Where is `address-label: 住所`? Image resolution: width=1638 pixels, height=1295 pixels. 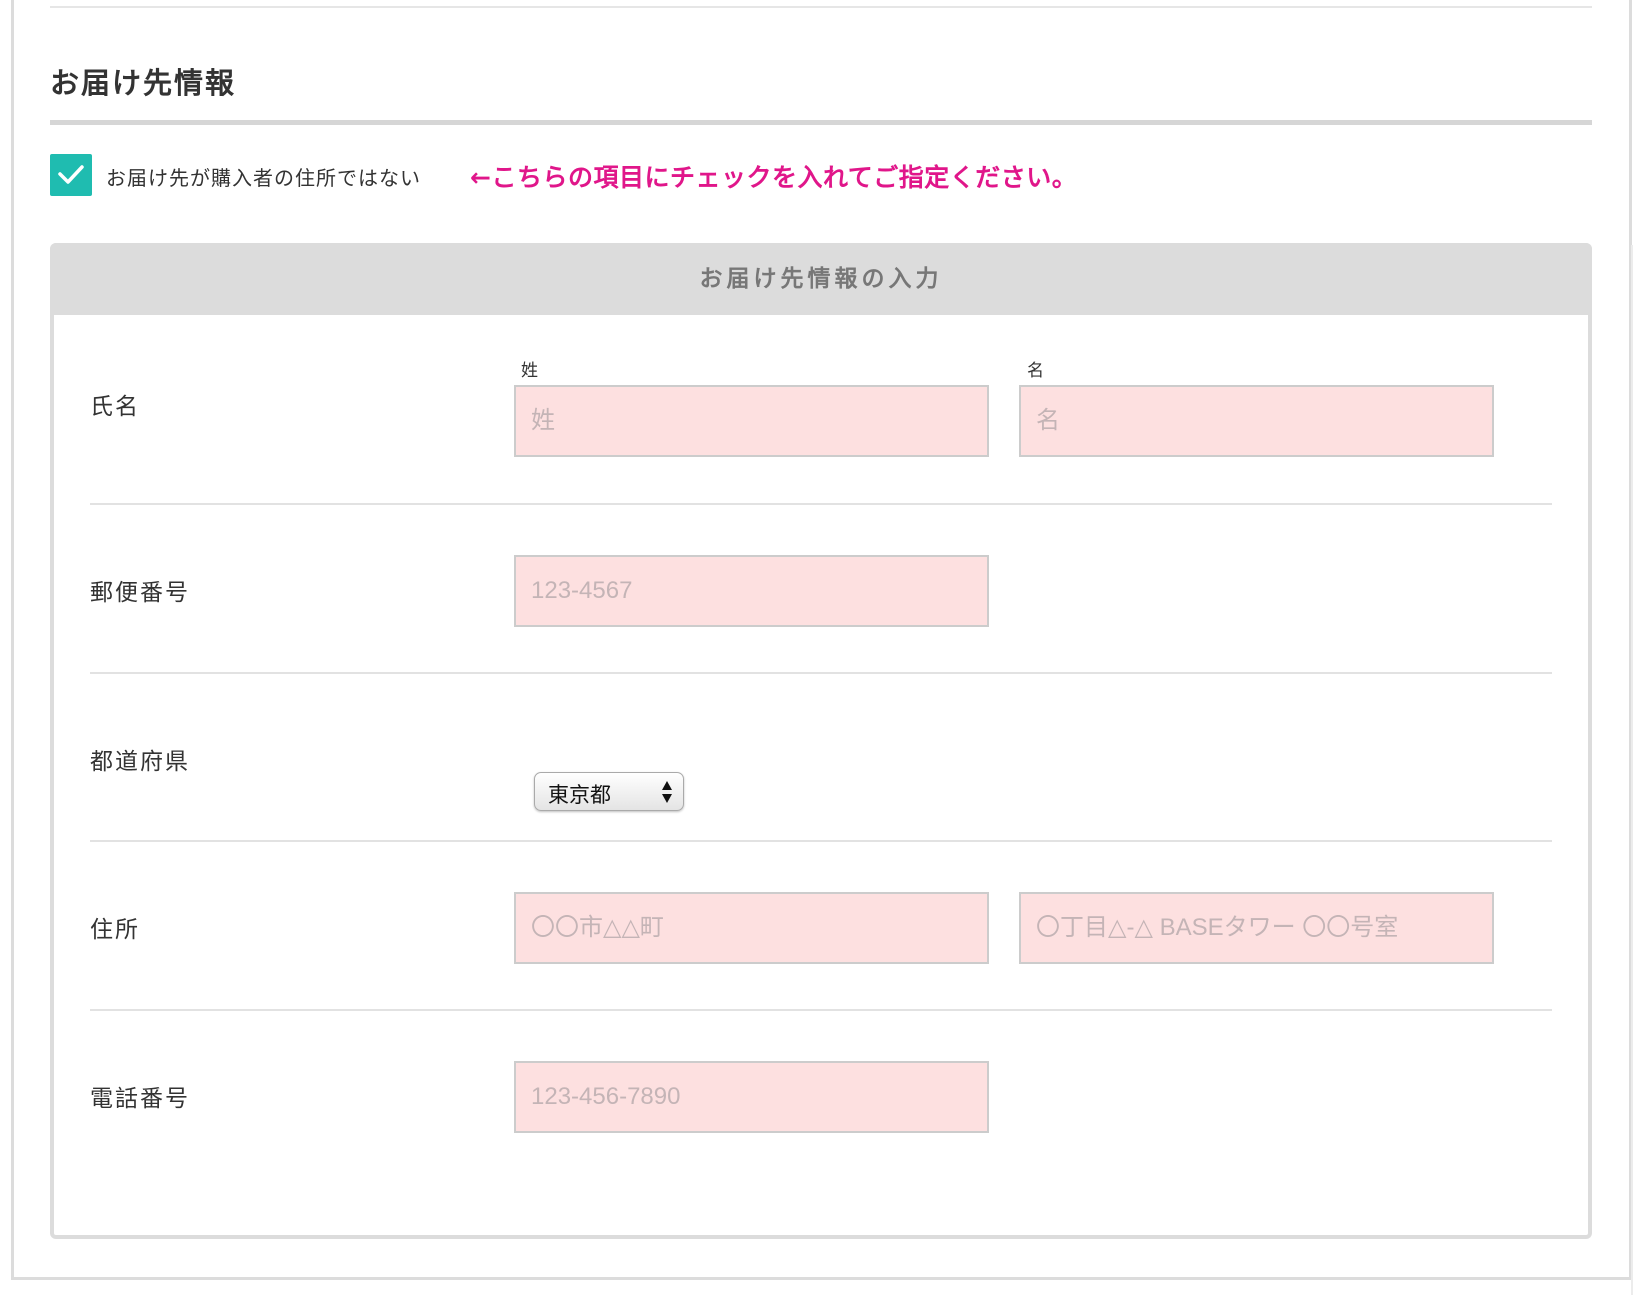 address-label: 住所 is located at coordinates (115, 930).